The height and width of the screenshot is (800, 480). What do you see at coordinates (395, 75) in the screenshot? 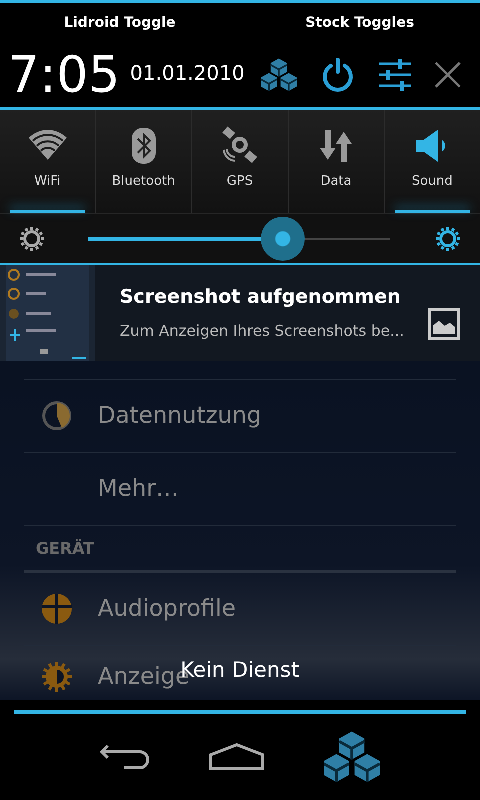
I see `settings-sliders-icon` at bounding box center [395, 75].